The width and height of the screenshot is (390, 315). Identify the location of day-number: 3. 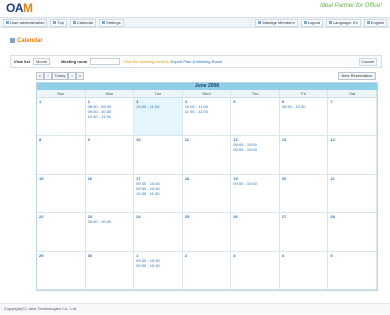
(255, 255).